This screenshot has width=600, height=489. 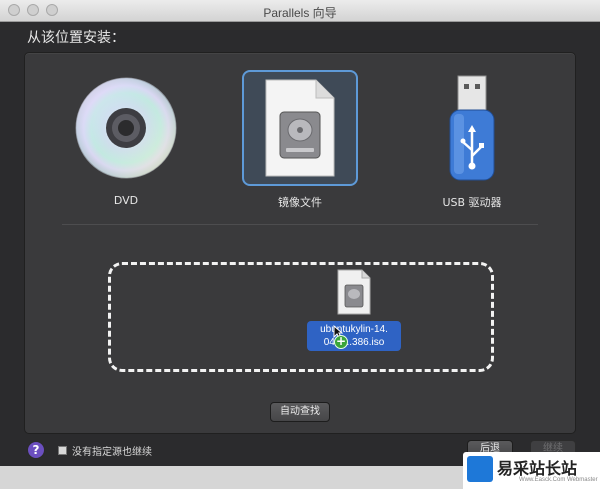 I want to click on dragged-file-icon, so click(x=354, y=292).